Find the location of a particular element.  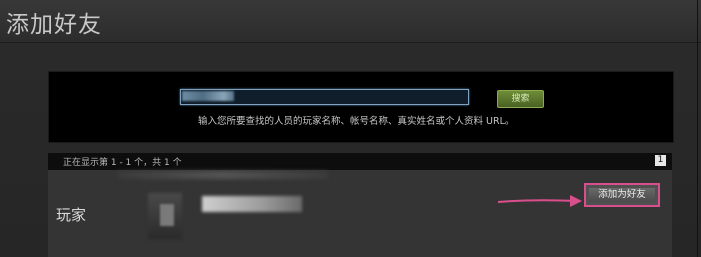

player-label: 玩家 is located at coordinates (71, 215).